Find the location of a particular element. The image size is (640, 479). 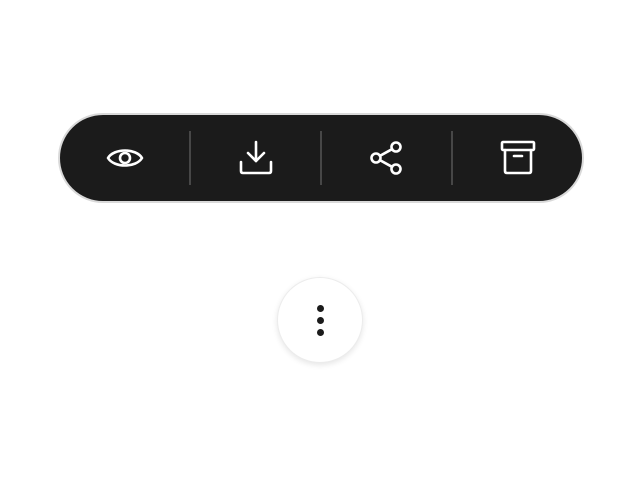

more-options-button is located at coordinates (320, 320).